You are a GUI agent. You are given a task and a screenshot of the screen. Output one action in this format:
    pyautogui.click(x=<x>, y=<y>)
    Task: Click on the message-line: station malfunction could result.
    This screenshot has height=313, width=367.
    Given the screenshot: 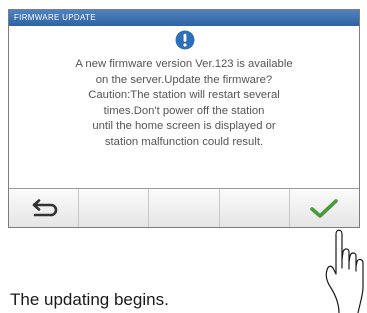 What is the action you would take?
    pyautogui.click(x=184, y=141)
    